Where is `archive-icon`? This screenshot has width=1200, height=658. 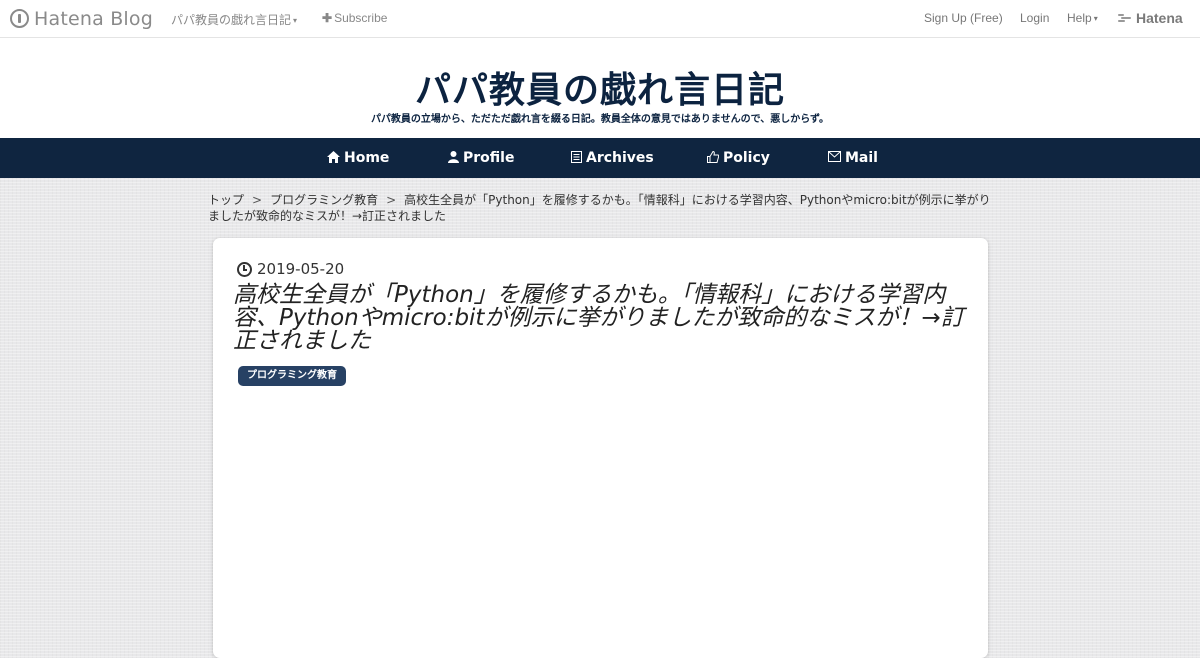 archive-icon is located at coordinates (576, 158).